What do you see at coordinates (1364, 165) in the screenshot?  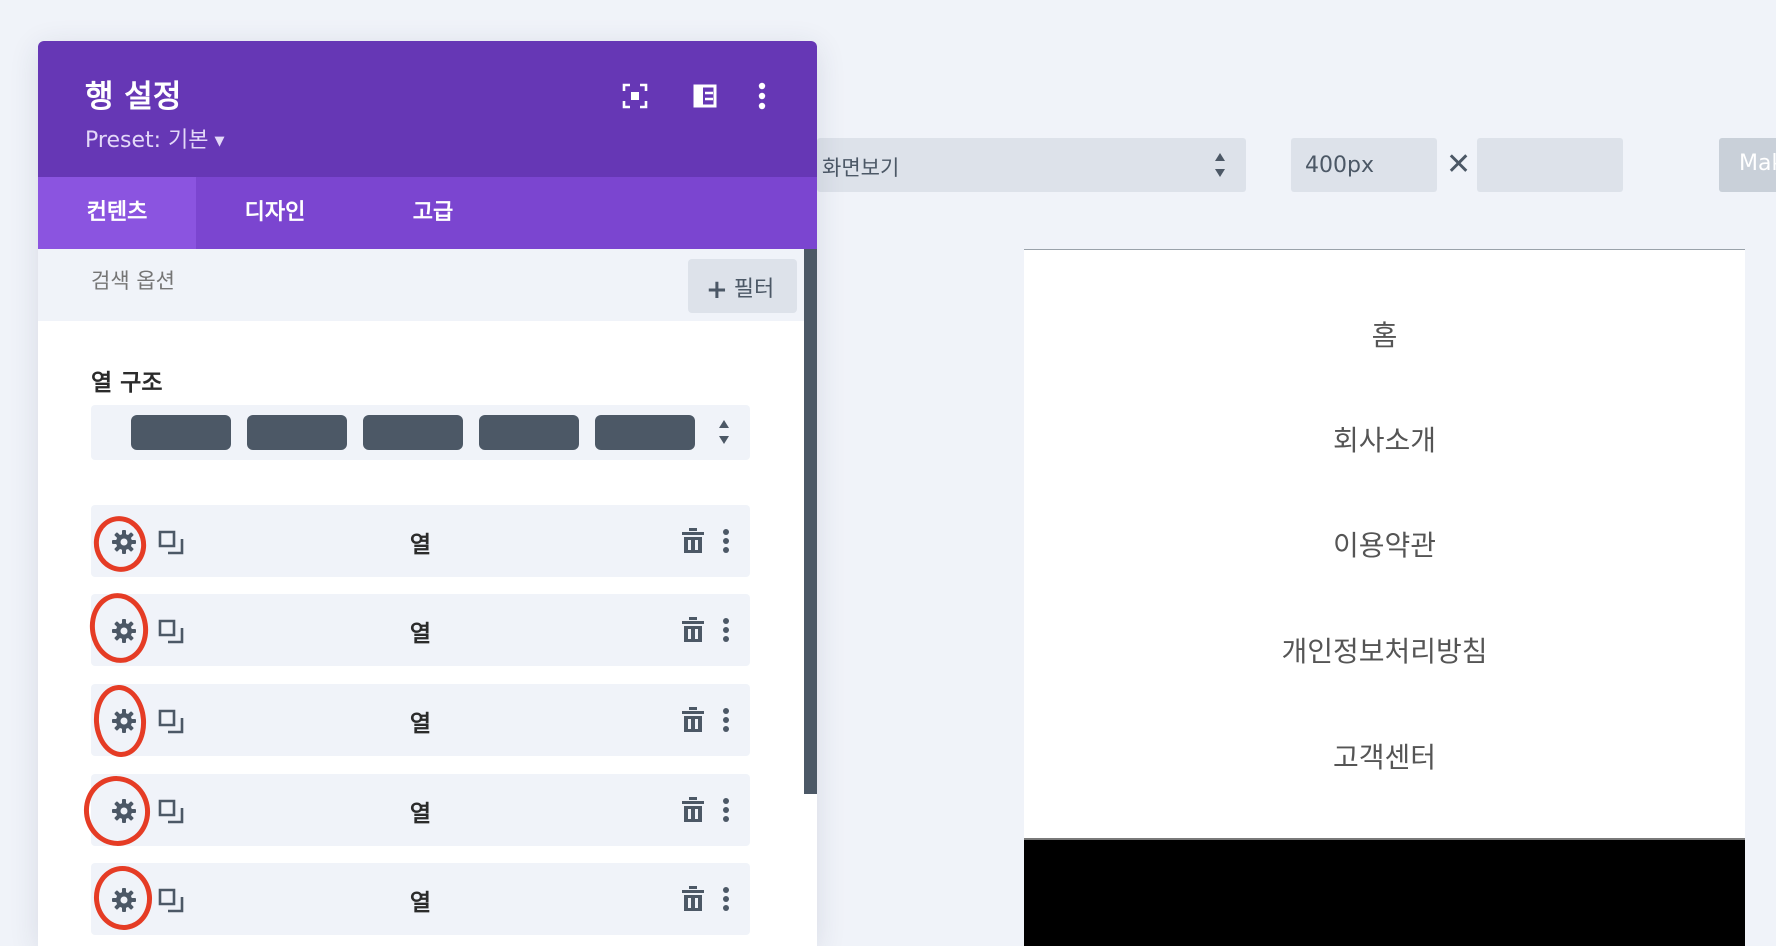 I see `preview-width-input` at bounding box center [1364, 165].